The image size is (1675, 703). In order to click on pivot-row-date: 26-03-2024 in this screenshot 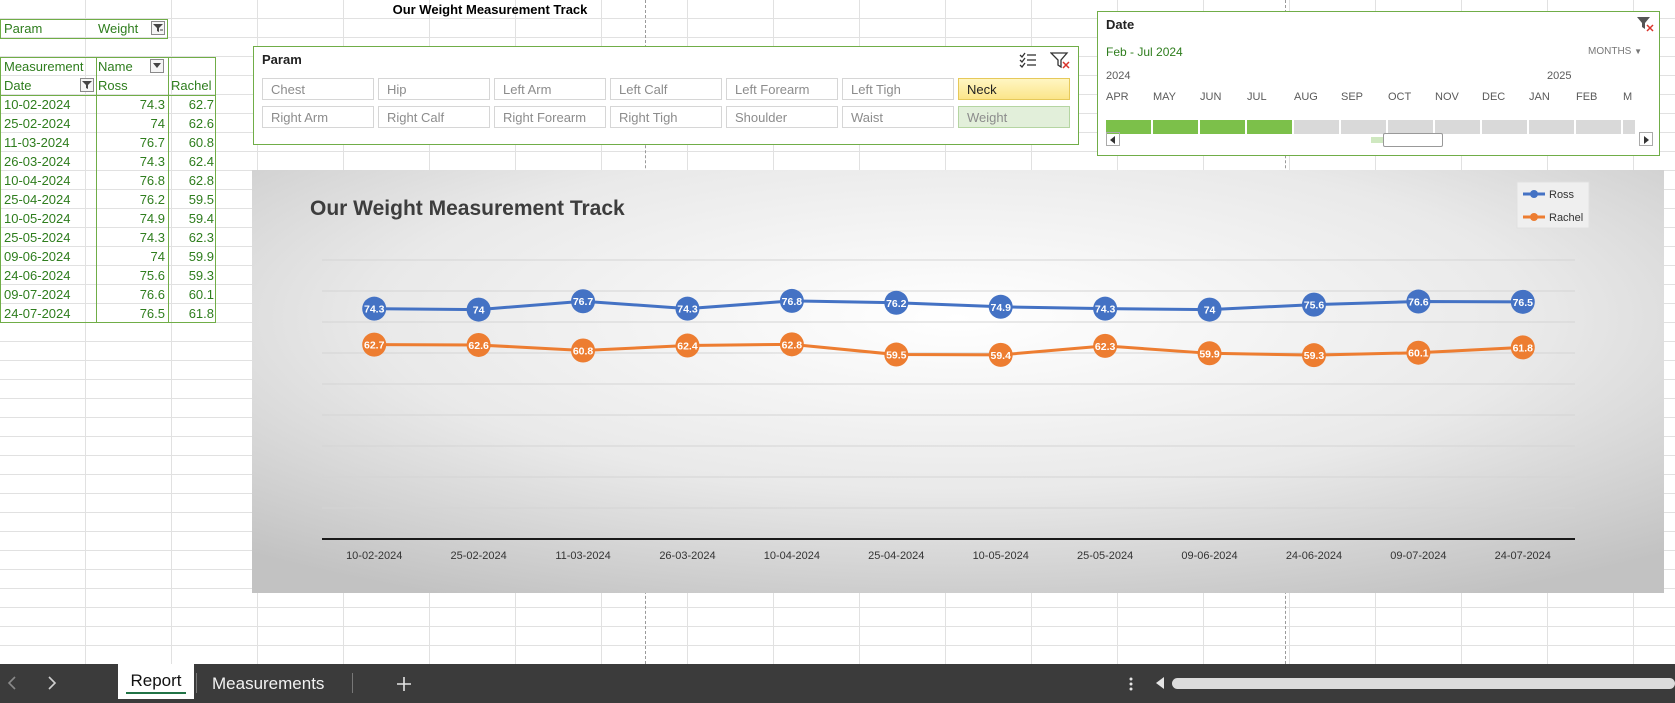, I will do `click(37, 161)`.